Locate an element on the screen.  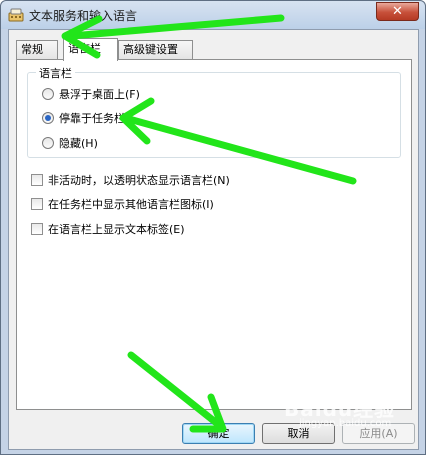
radio-float-desktop: 悬浮于桌面上(F) is located at coordinates (91, 94).